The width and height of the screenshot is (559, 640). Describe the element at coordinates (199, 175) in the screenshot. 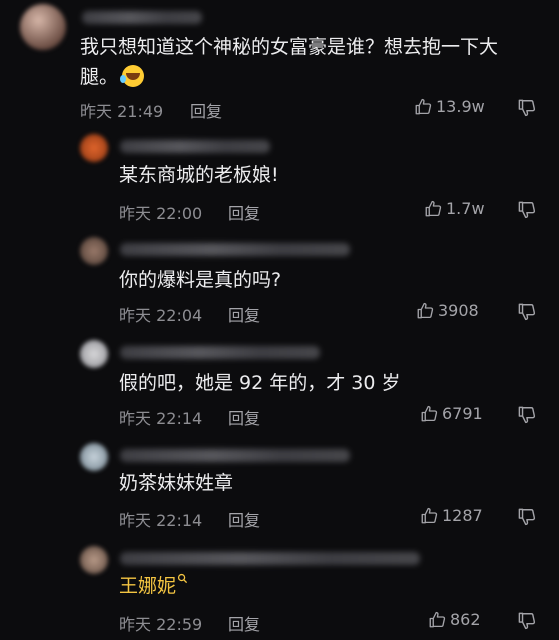

I see `comment-text: 某东商城的老板娘!` at that location.